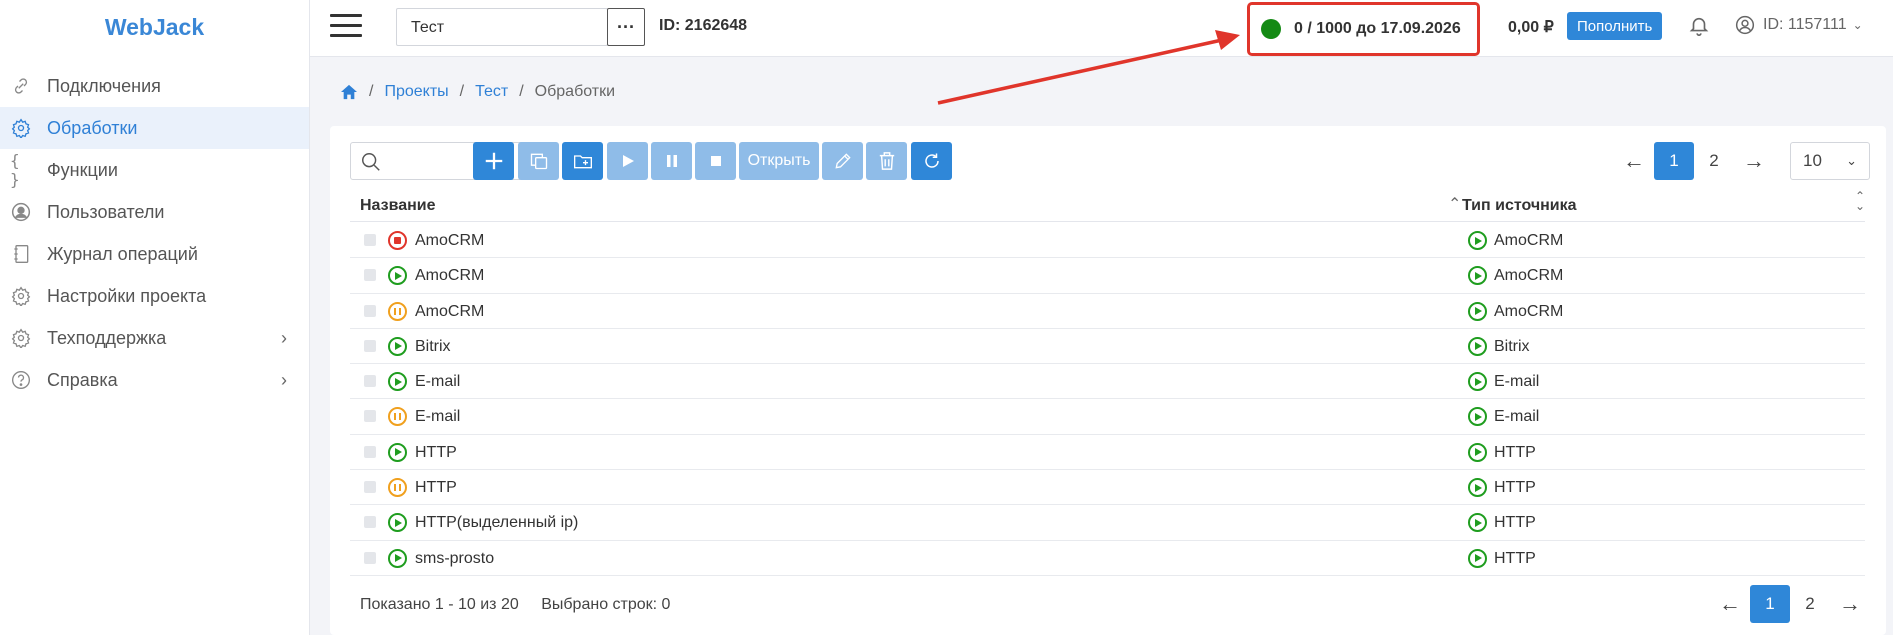 Image resolution: width=1893 pixels, height=635 pixels. I want to click on breadcrumb-projects: Проекты, so click(416, 92).